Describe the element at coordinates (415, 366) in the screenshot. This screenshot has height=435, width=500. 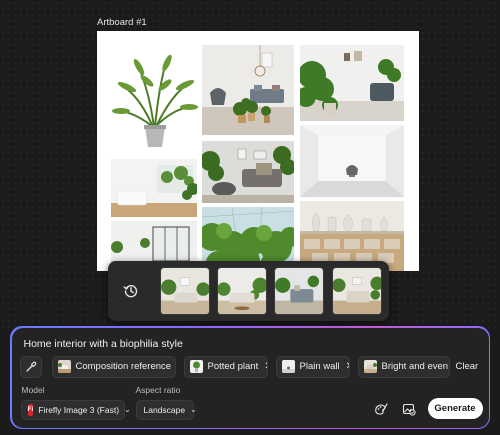
I see `chip-label: Bright and even` at that location.